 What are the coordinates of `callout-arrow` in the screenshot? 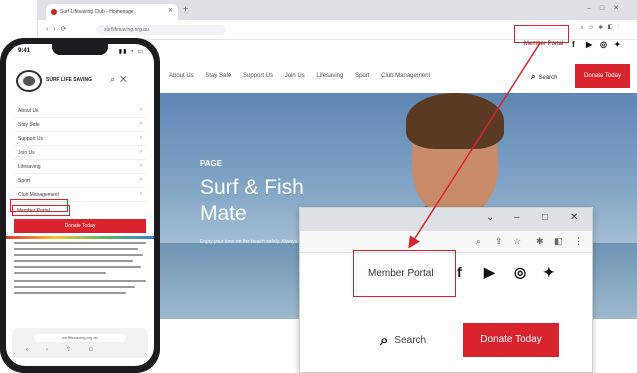 It's located at (474, 145).